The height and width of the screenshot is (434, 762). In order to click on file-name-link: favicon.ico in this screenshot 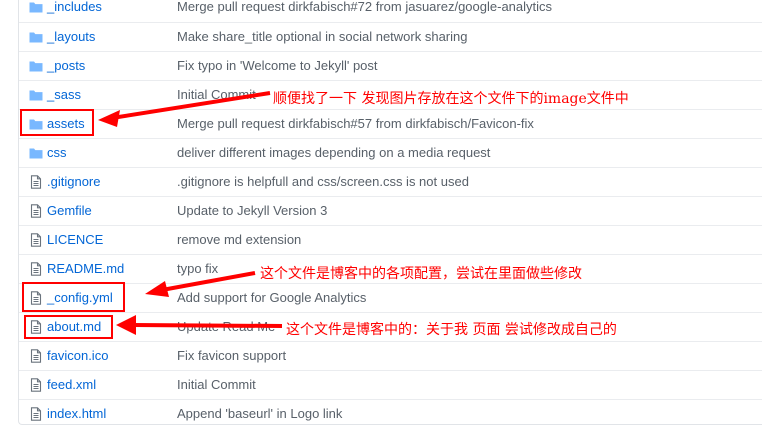, I will do `click(77, 355)`.